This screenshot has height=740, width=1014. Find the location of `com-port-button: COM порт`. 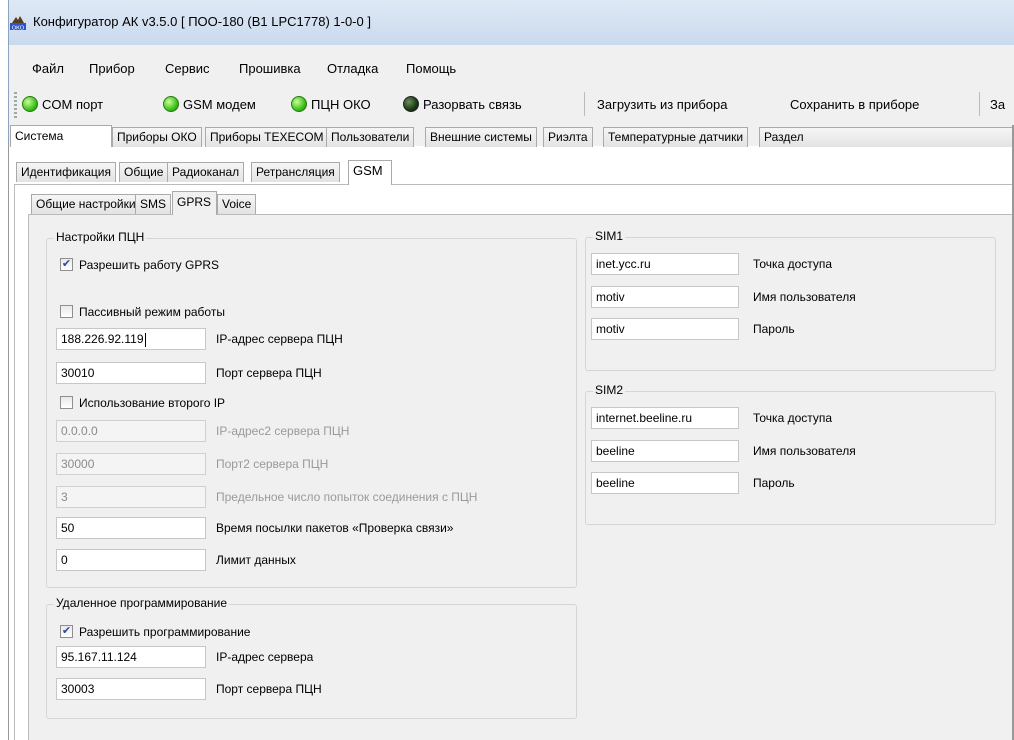

com-port-button: COM порт is located at coordinates (62, 104).